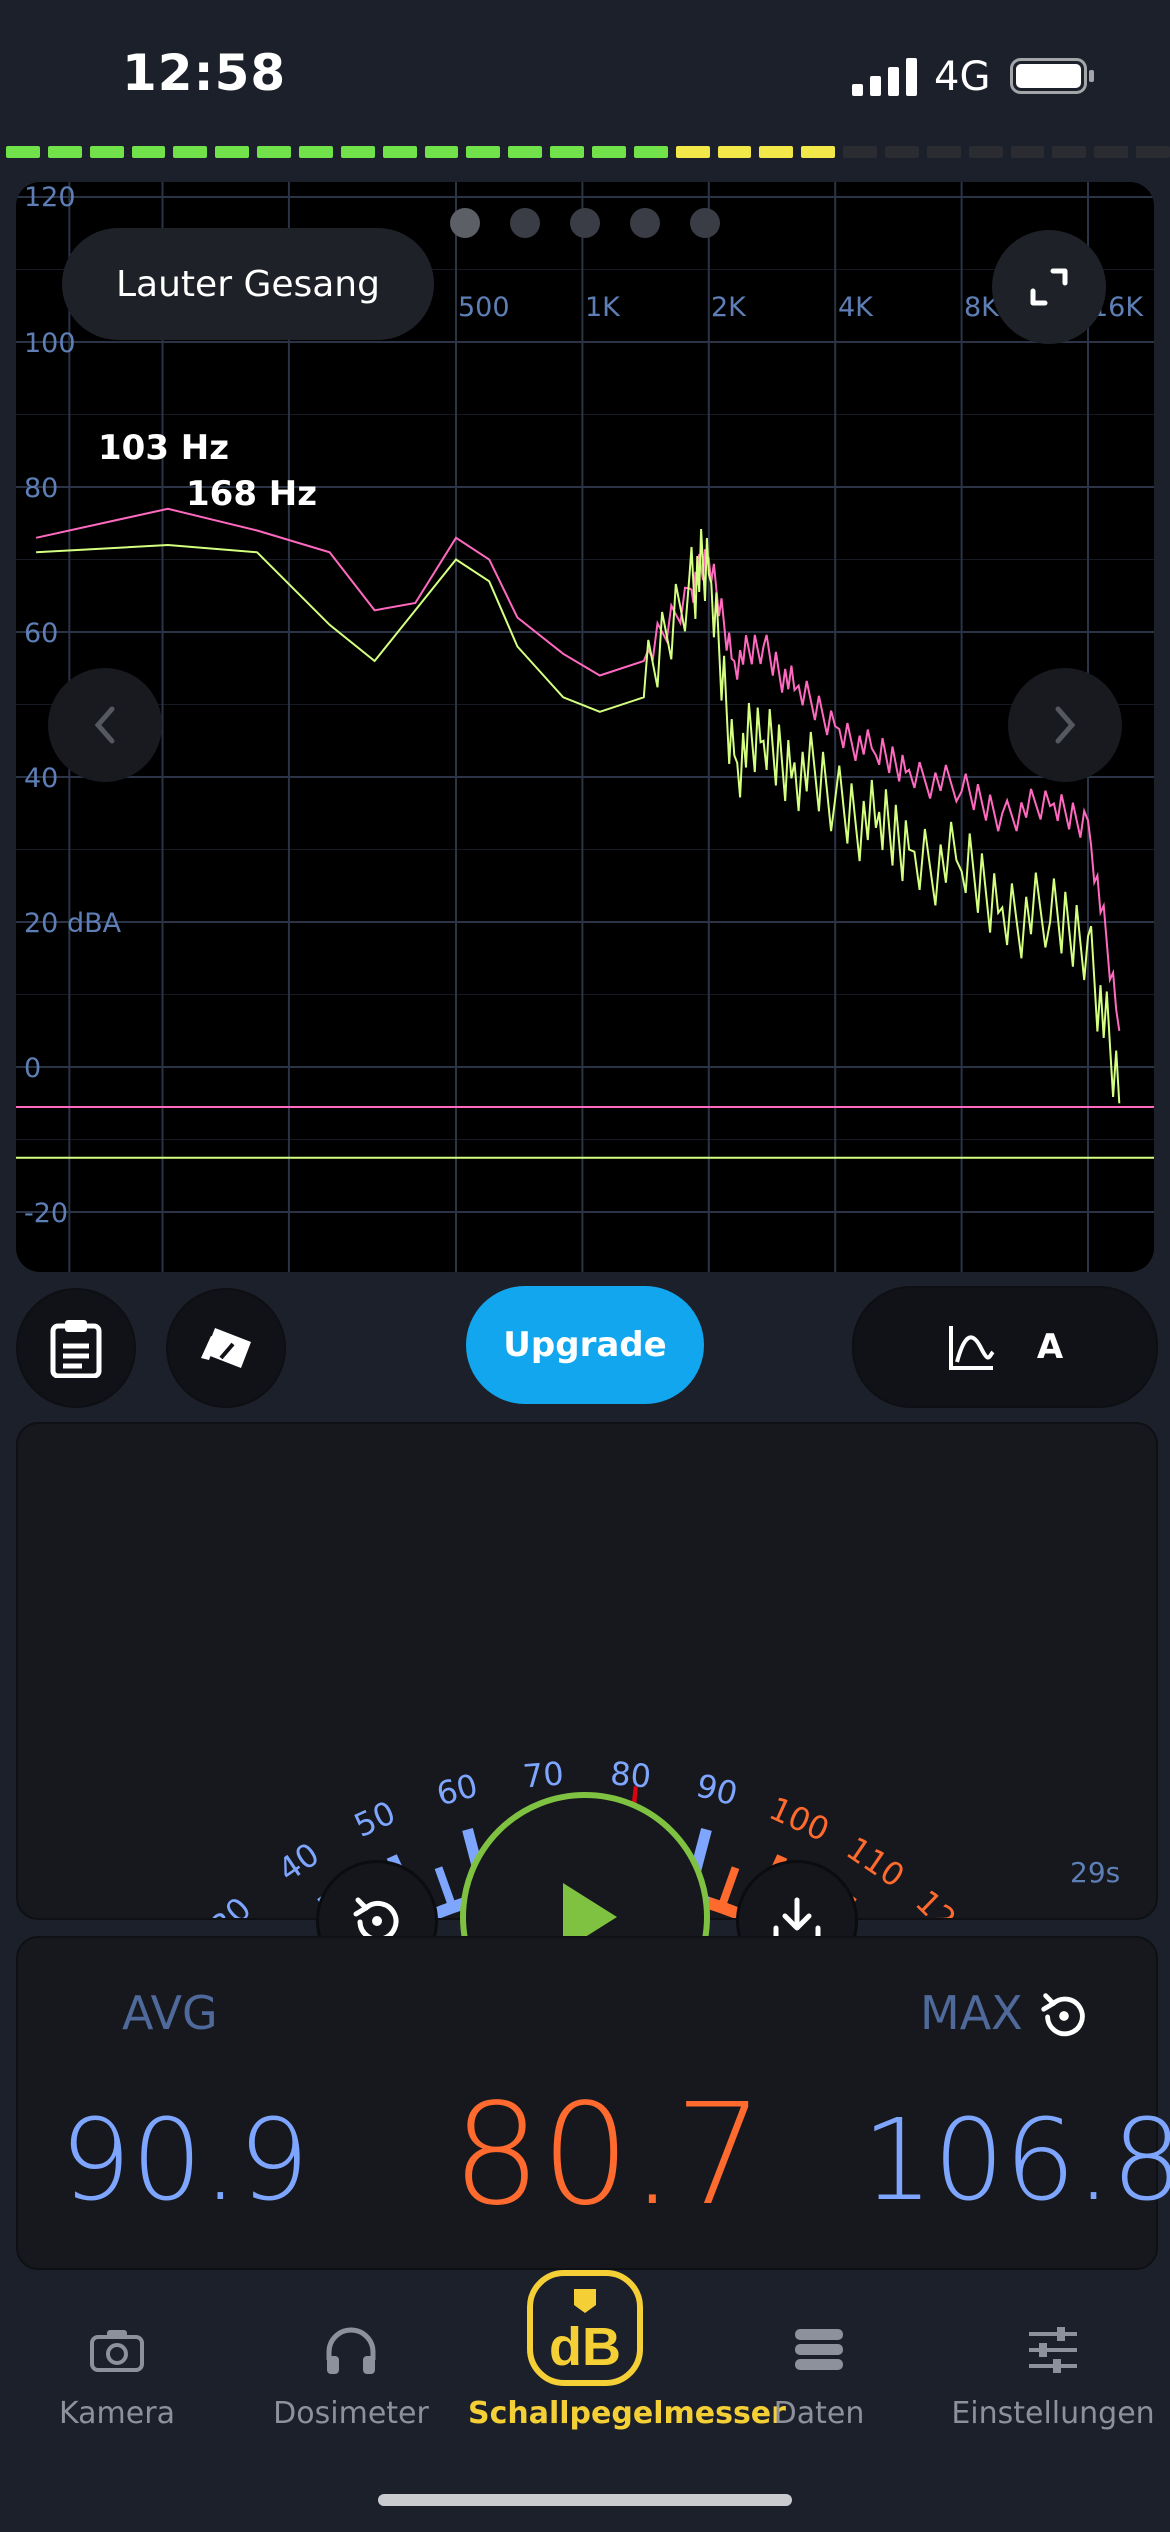 This screenshot has width=1170, height=2532. I want to click on tab-kamera: Kamera, so click(117, 2370).